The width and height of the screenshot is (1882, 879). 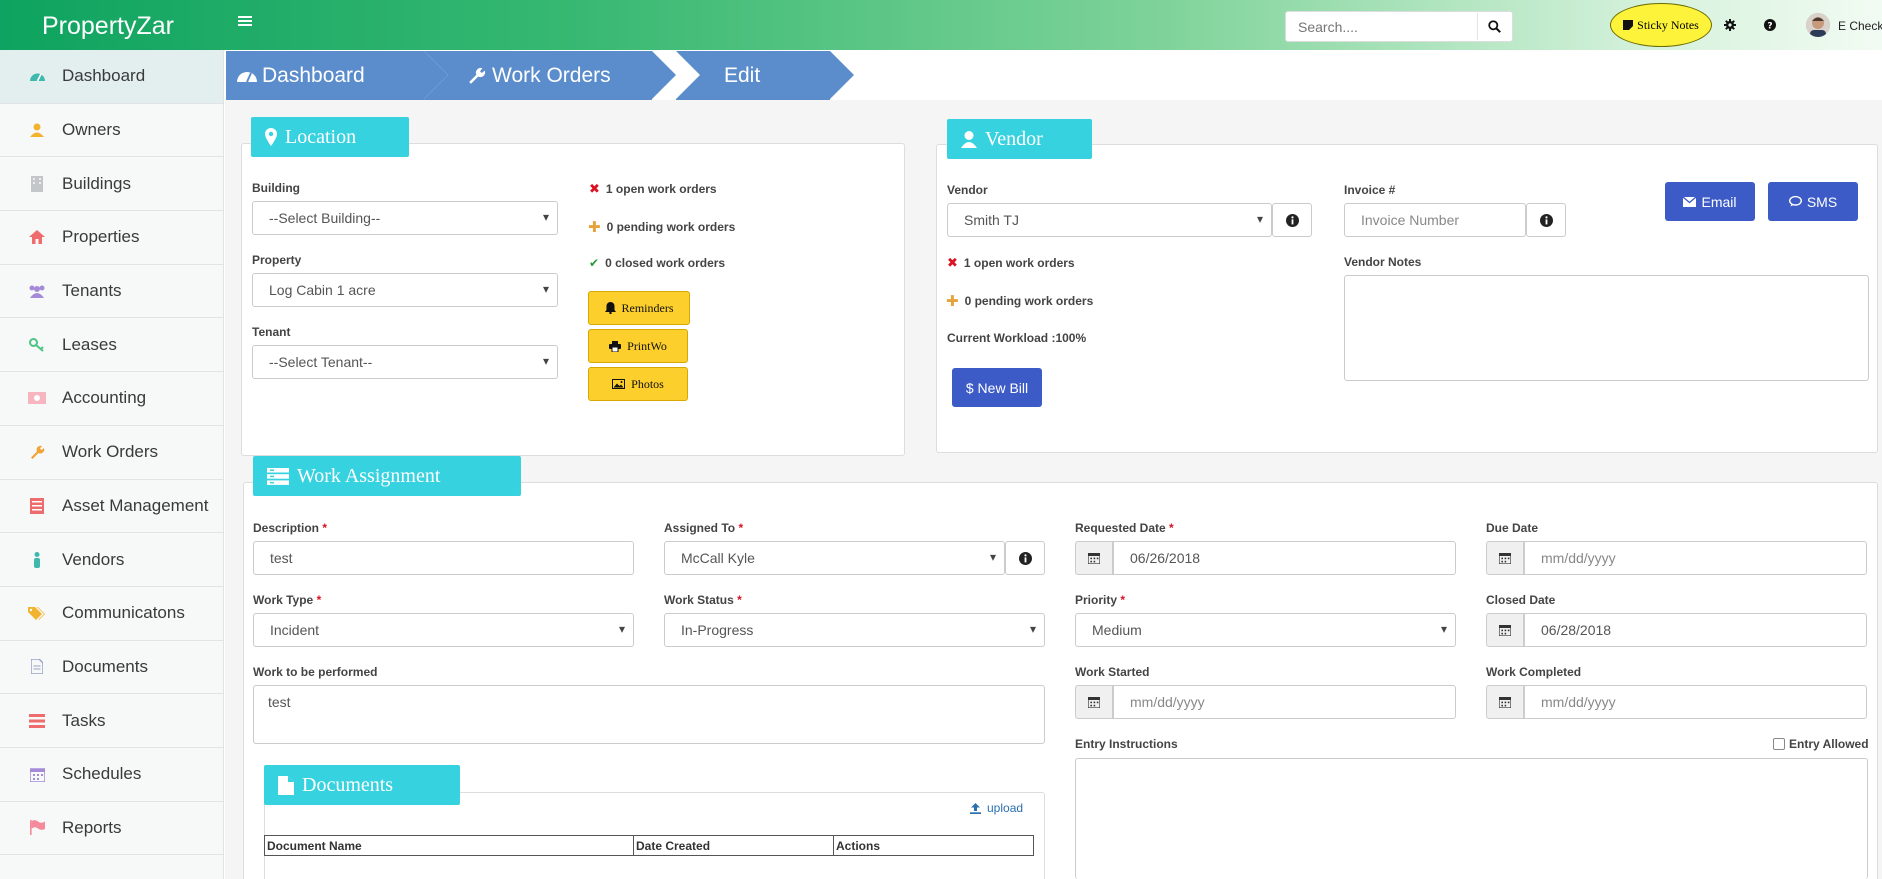 I want to click on breadcrumb-label: Dashboard, so click(x=313, y=75).